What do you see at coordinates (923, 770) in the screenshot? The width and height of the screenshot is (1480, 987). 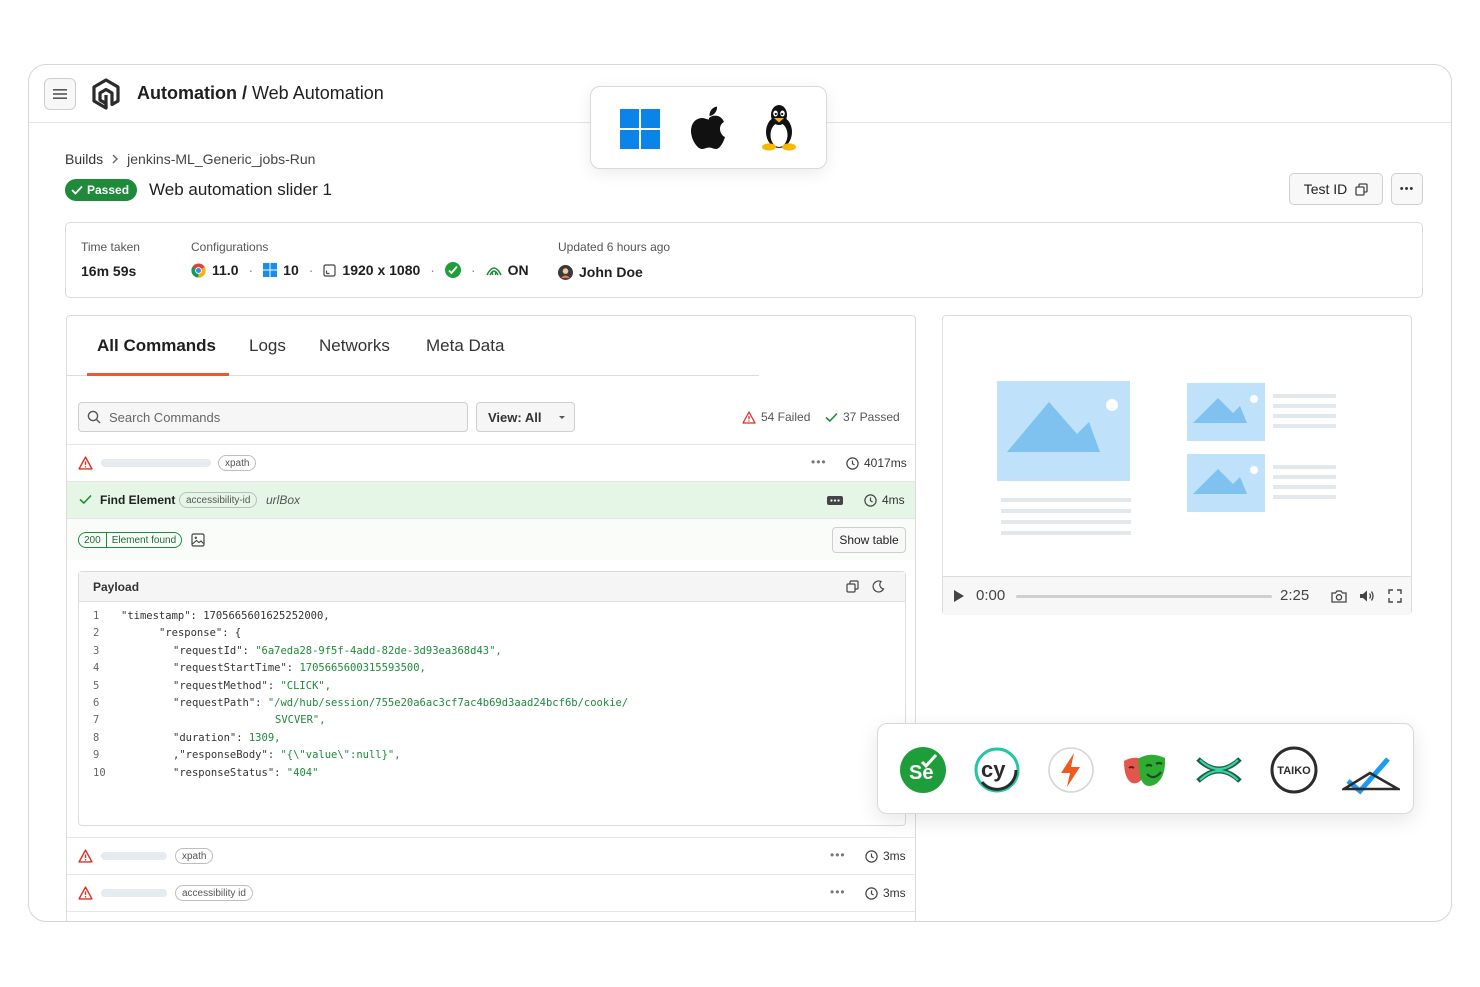 I see `selenium-icon: Se` at bounding box center [923, 770].